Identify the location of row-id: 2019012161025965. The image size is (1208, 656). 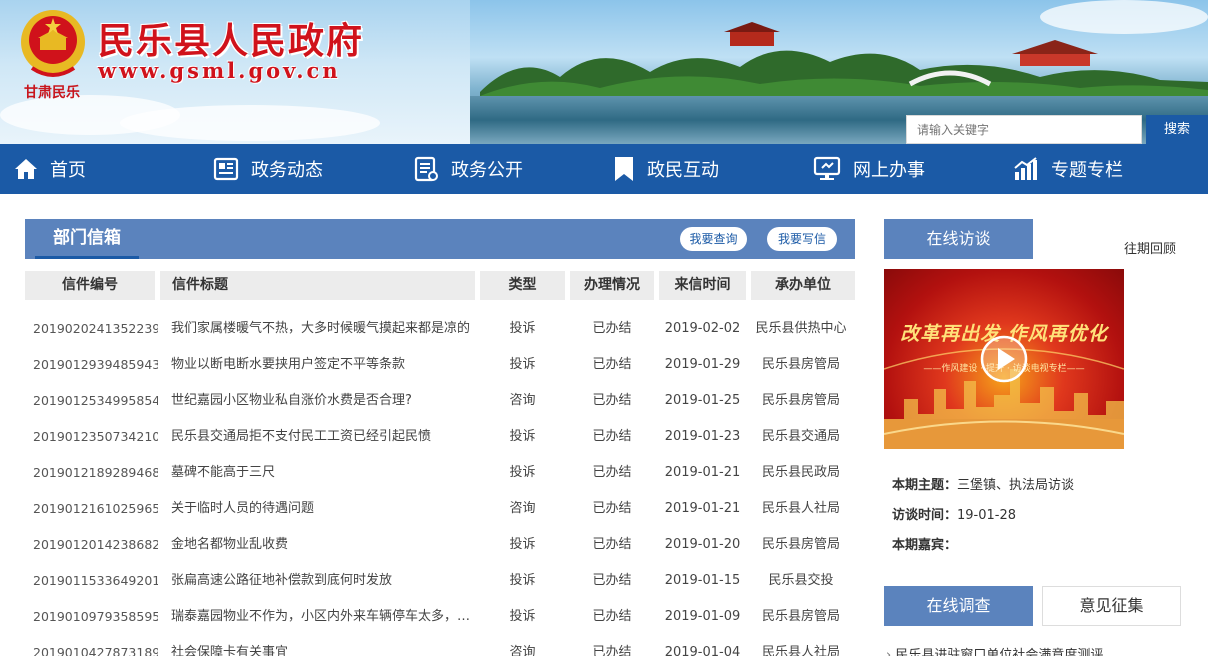
(95, 508).